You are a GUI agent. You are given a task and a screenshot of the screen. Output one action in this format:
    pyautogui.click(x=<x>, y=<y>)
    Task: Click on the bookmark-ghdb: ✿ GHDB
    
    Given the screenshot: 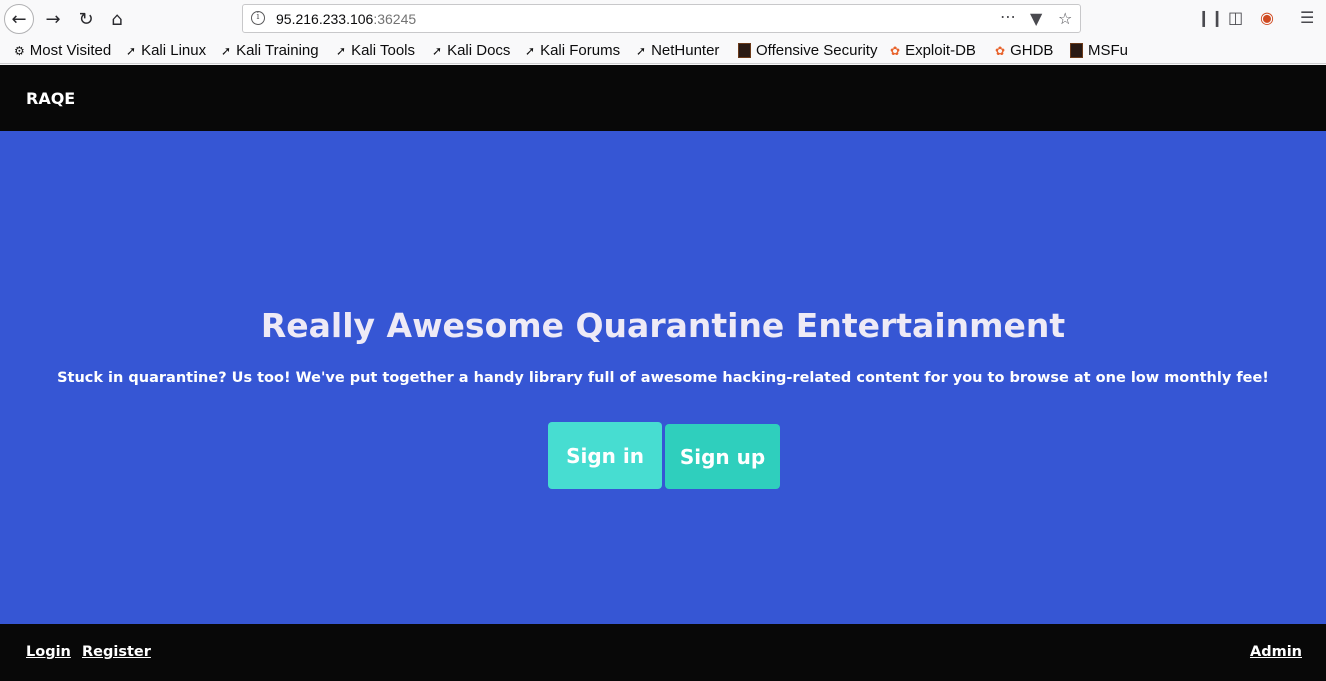 What is the action you would take?
    pyautogui.click(x=1024, y=50)
    